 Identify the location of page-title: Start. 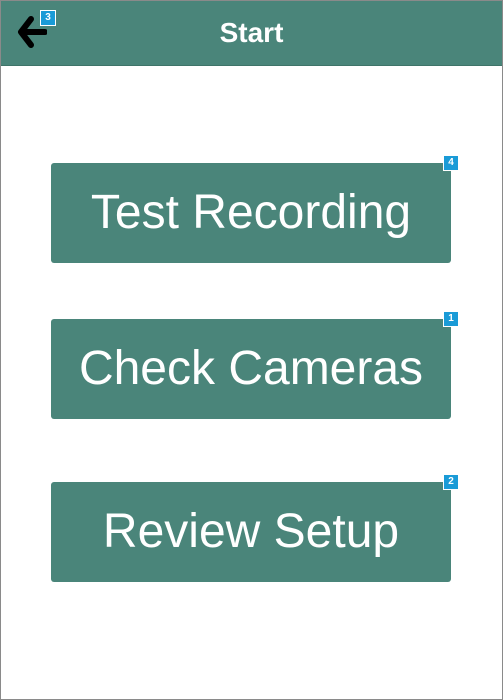
(251, 32).